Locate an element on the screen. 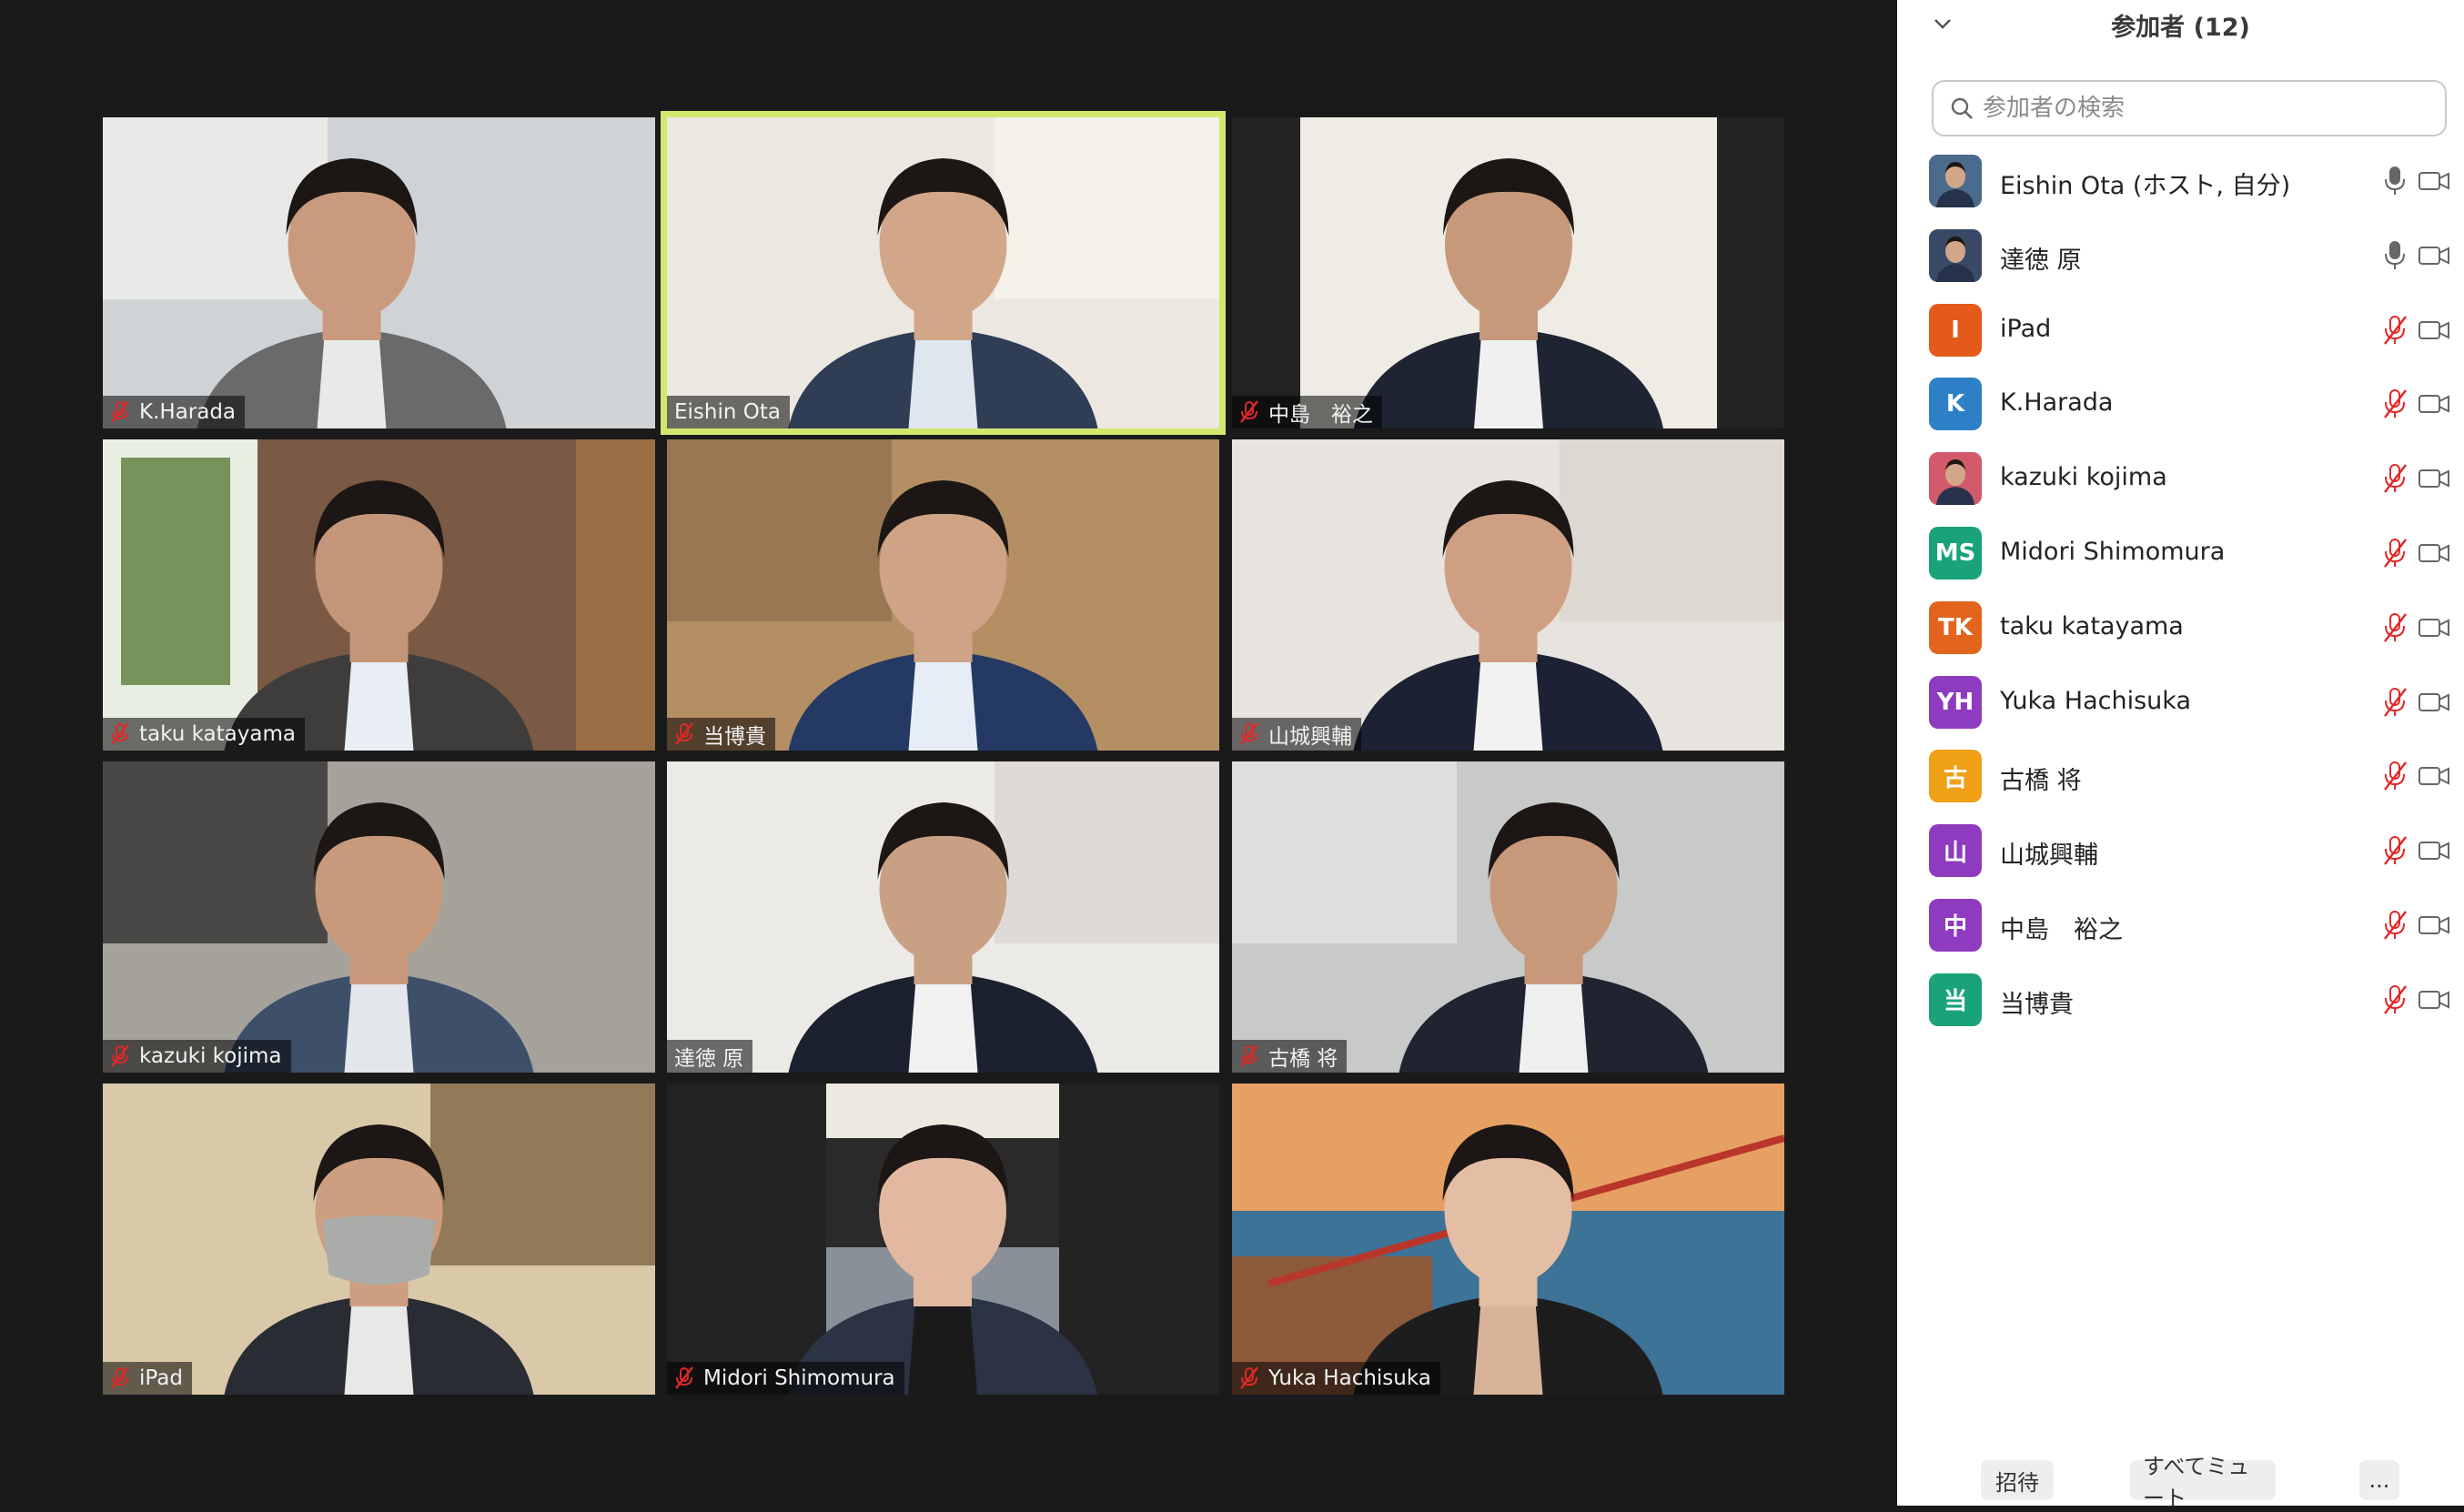  participant-row: MS Midori Shimomura is located at coordinates (2180, 555).